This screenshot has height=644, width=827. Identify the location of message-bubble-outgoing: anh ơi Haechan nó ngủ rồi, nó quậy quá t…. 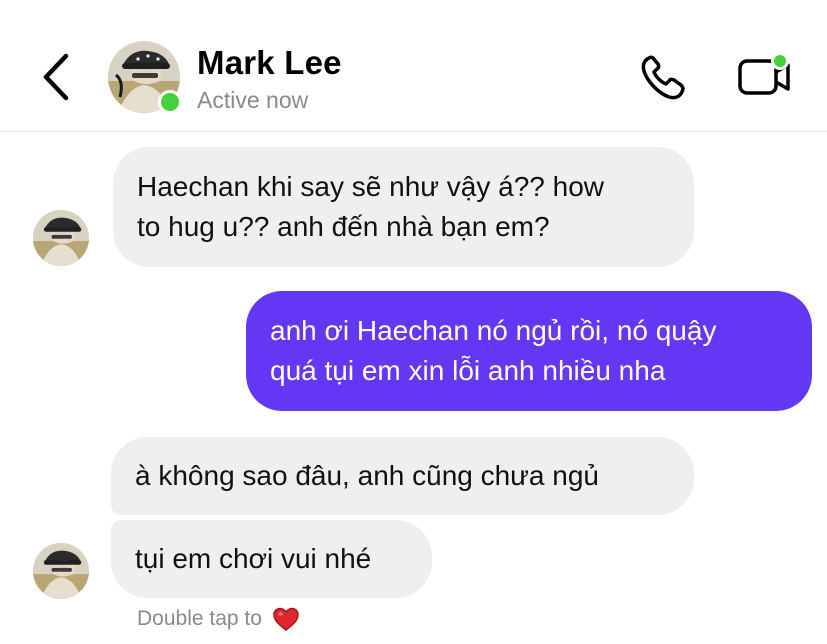
(529, 351).